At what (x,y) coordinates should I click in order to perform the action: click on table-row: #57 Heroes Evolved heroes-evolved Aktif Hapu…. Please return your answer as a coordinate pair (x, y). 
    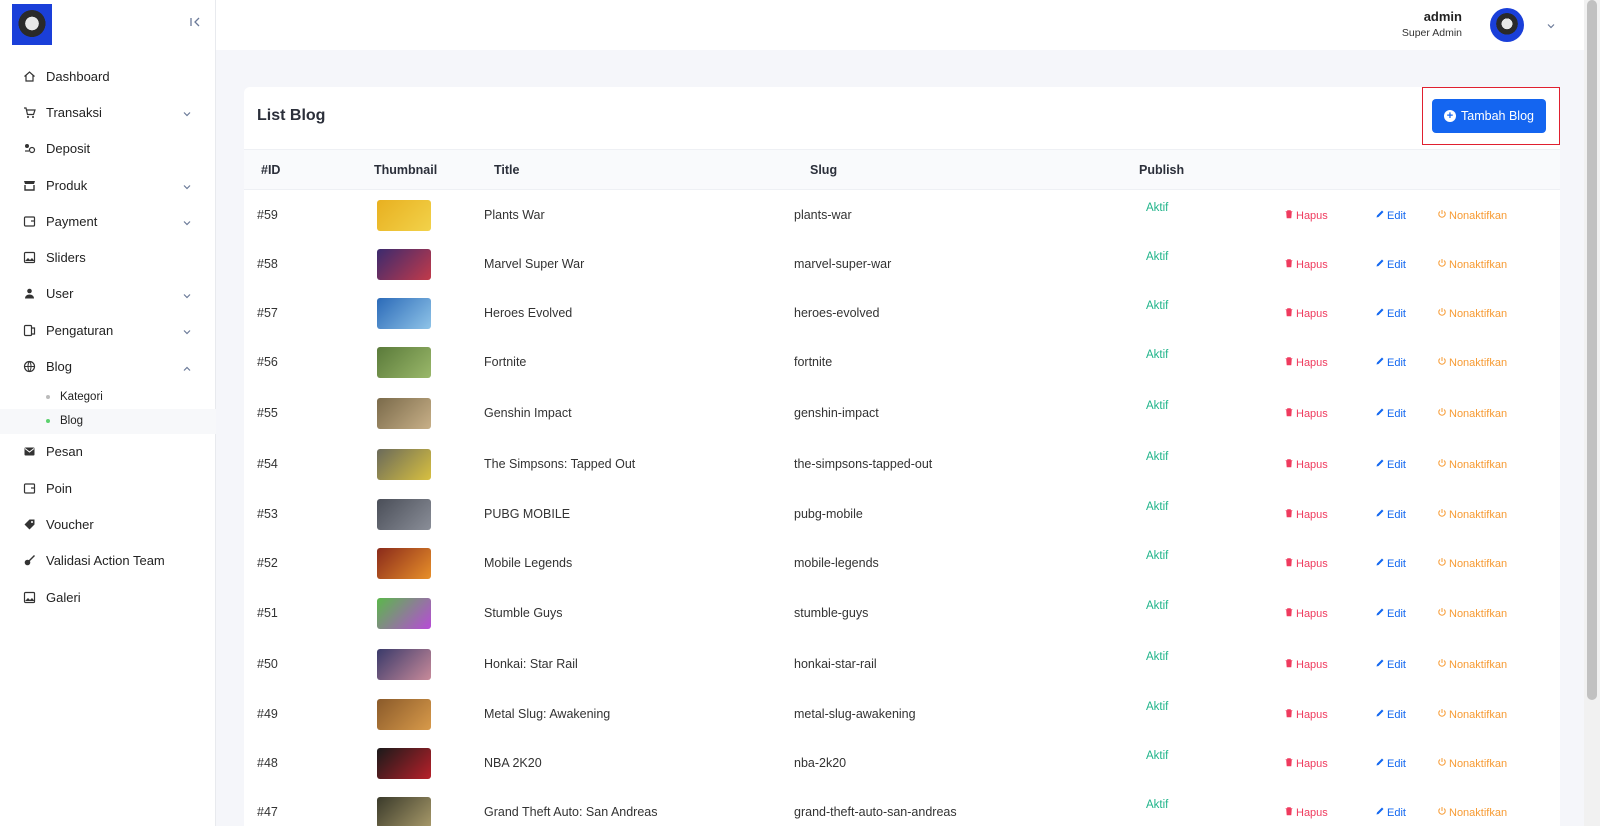
    Looking at the image, I should click on (902, 313).